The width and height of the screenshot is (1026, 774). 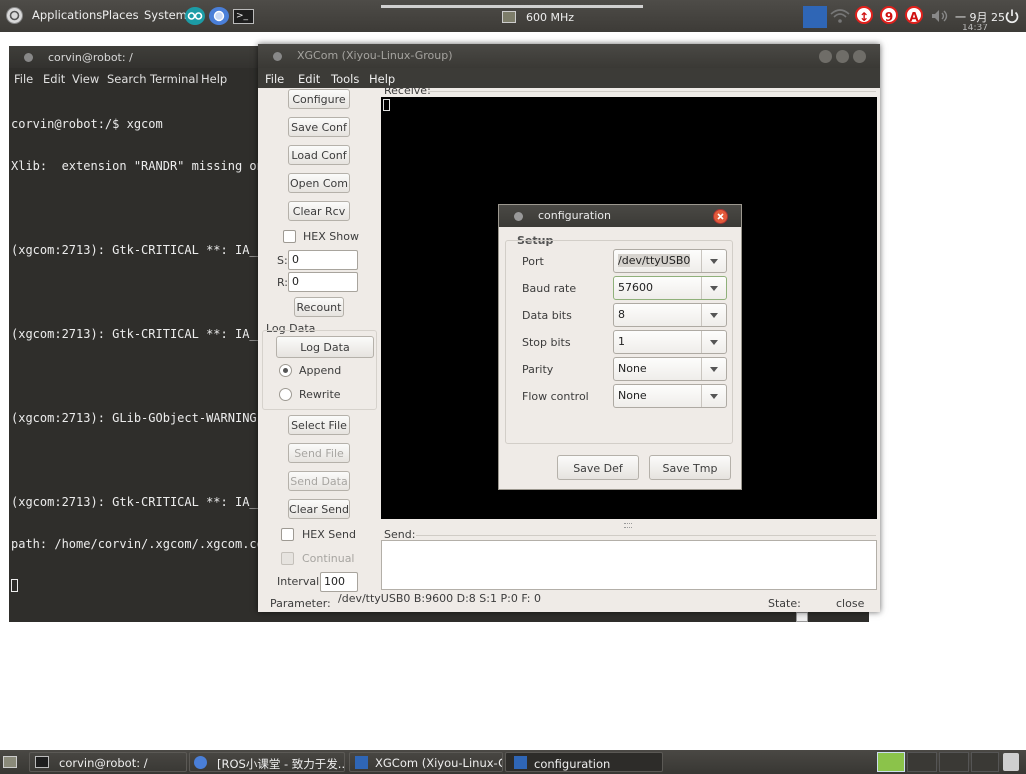 What do you see at coordinates (174, 79) in the screenshot?
I see `terminal-menu-terminal: Terminal` at bounding box center [174, 79].